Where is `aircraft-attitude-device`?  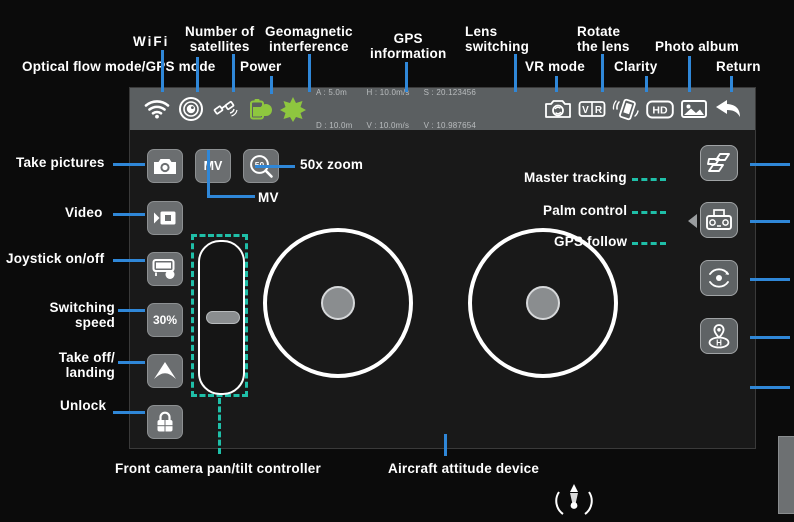
aircraft-attitude-device is located at coordinates (574, 499).